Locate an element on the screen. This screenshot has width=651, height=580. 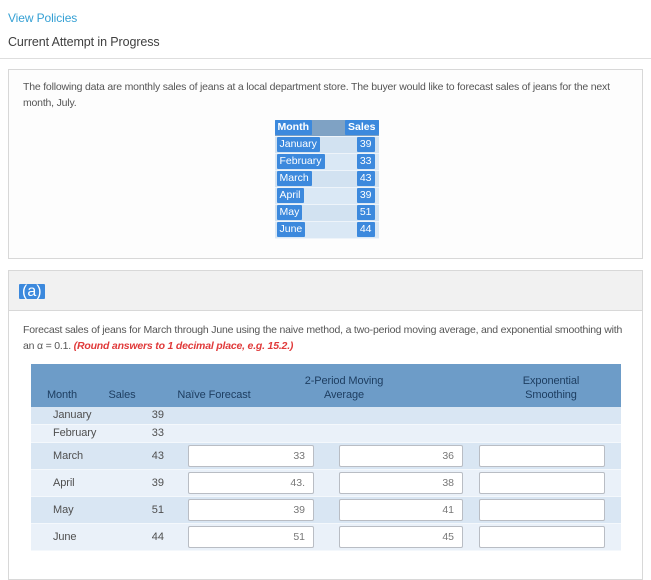
sales-cell: 51 is located at coordinates (157, 509).